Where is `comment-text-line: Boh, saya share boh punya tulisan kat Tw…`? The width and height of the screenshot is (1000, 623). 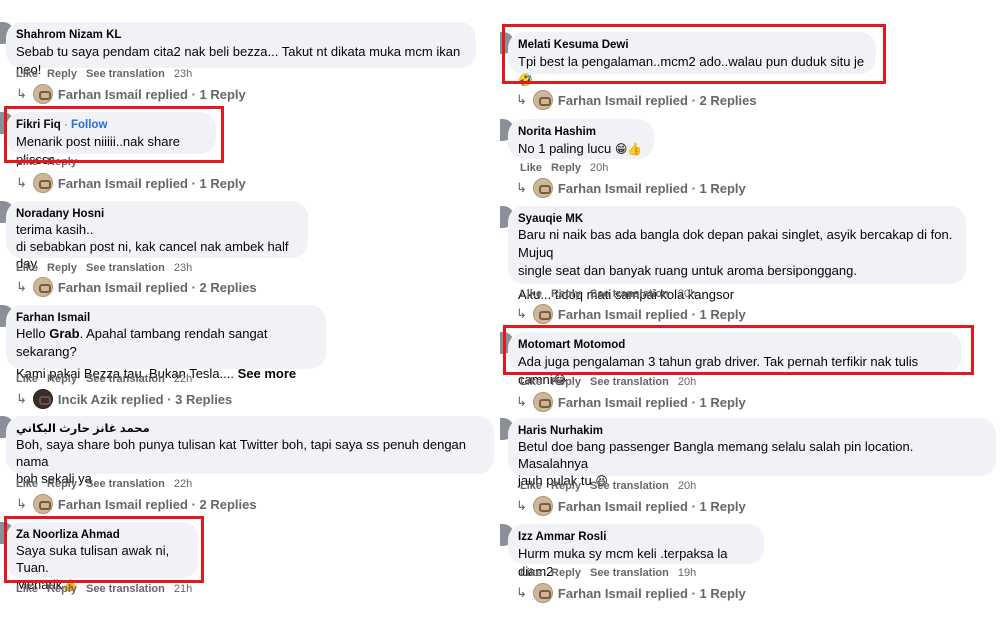
comment-text-line: Boh, saya share boh punya tulisan kat Tw… is located at coordinates (241, 453).